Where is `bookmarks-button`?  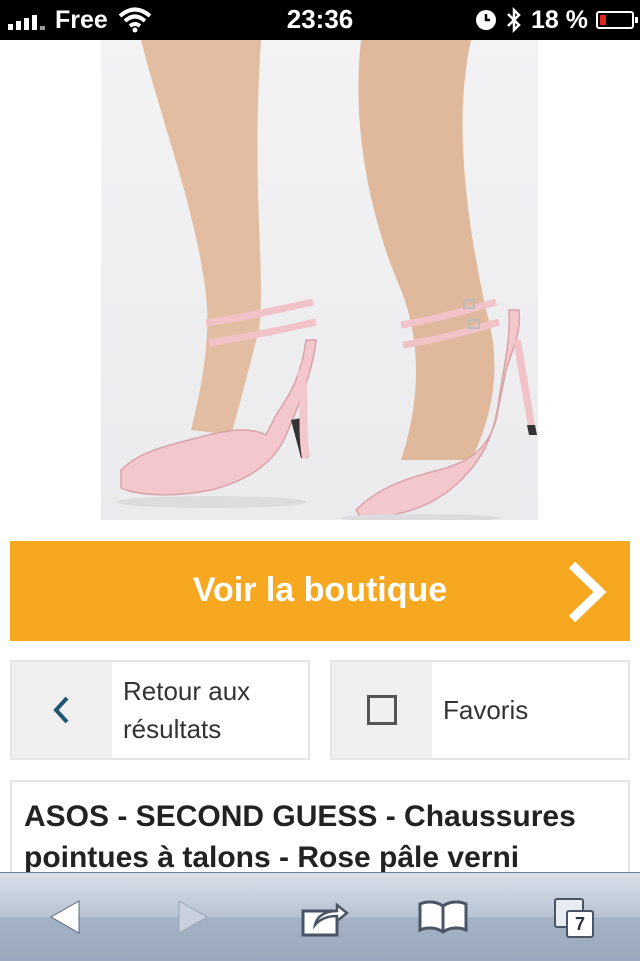
bookmarks-button is located at coordinates (443, 917).